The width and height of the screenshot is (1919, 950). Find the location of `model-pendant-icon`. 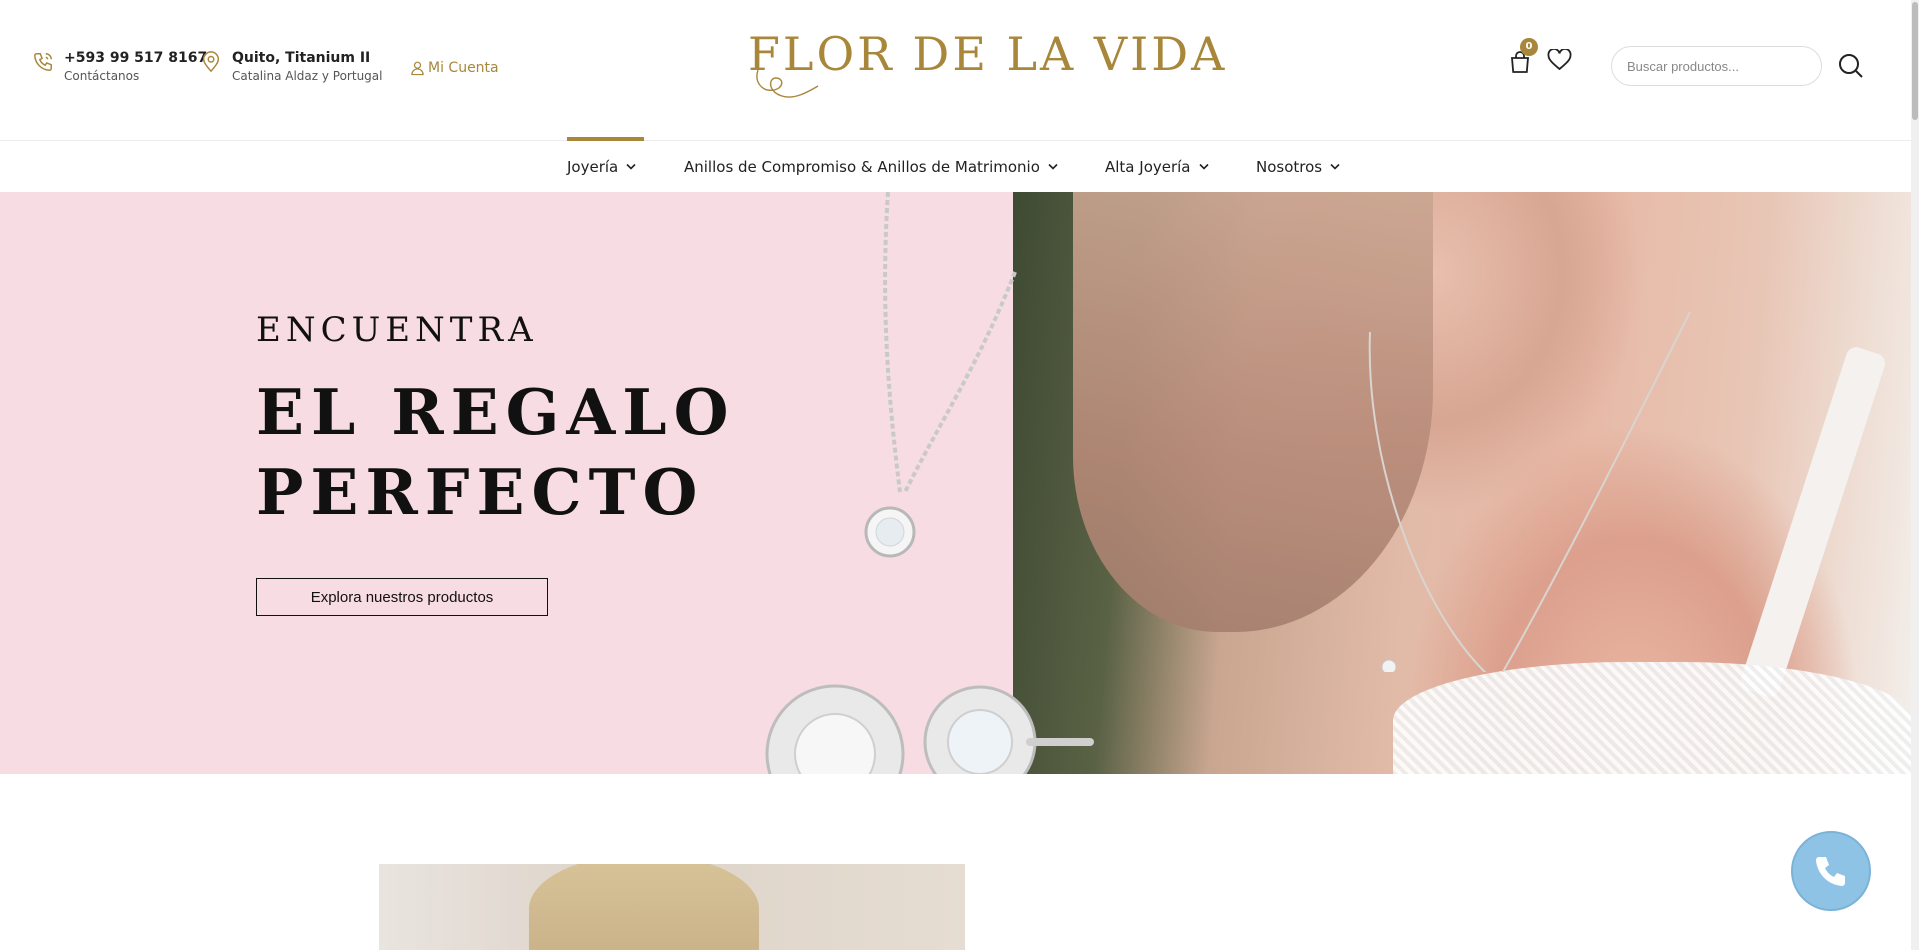

model-pendant-icon is located at coordinates (1529, 492).